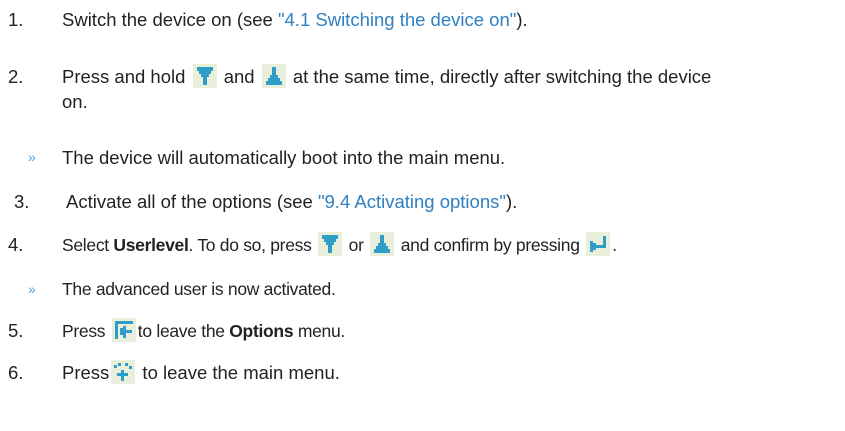 The width and height of the screenshot is (845, 431). What do you see at coordinates (123, 372) in the screenshot?
I see `home-icon` at bounding box center [123, 372].